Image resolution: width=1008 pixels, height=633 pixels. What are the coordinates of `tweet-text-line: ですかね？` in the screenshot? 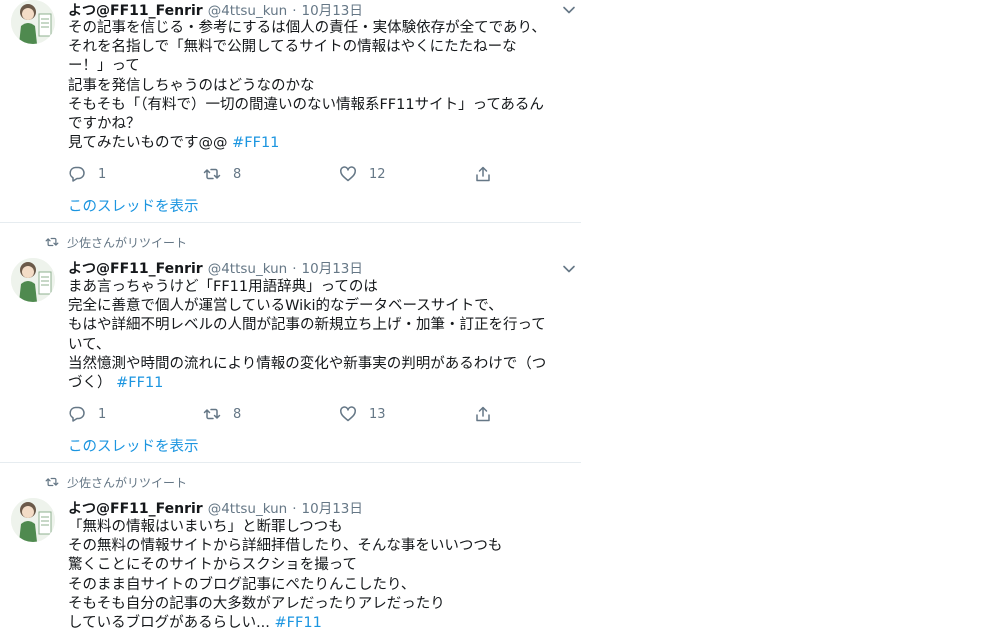 It's located at (104, 123).